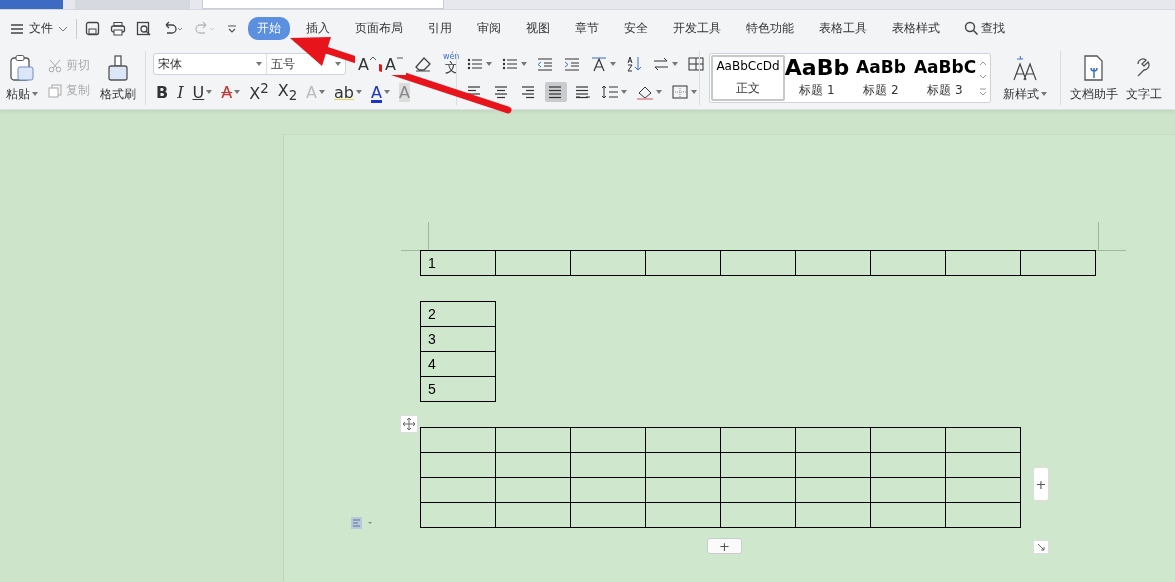 Image resolution: width=1175 pixels, height=582 pixels. What do you see at coordinates (63, 28) in the screenshot?
I see `chevron-down-icon` at bounding box center [63, 28].